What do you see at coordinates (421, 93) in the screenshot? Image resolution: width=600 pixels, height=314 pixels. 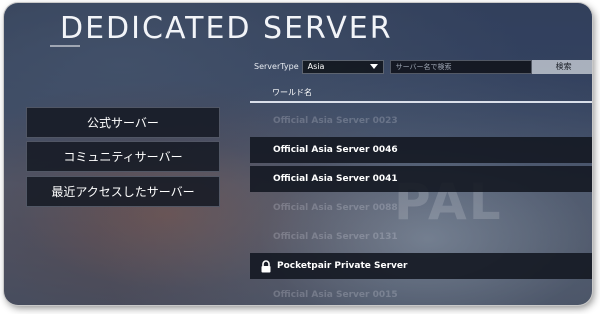 I see `world-name-column-header: ワールド名` at bounding box center [421, 93].